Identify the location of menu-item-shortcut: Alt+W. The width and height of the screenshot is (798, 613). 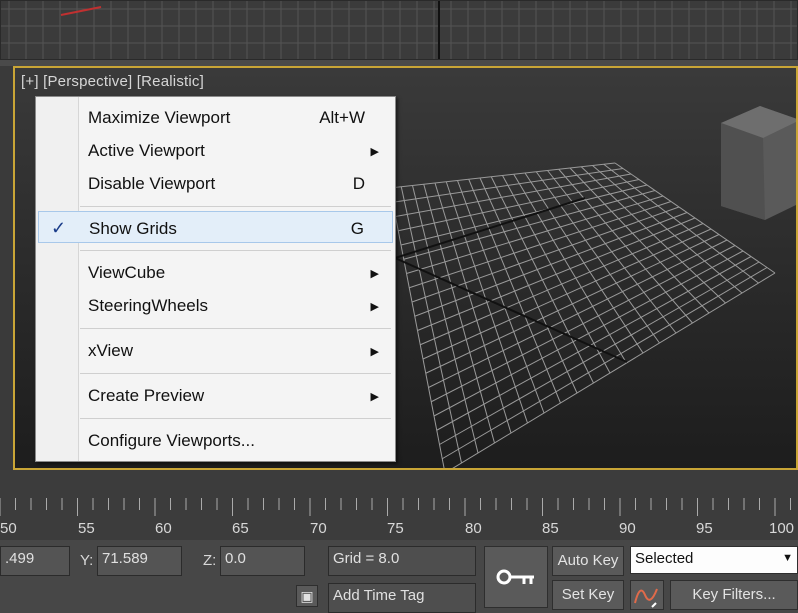
(342, 117).